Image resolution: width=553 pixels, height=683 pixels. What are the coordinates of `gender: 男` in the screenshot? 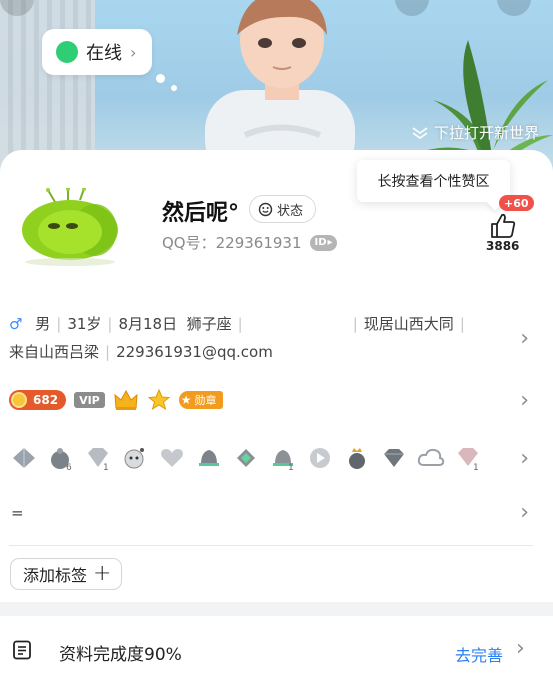 It's located at (43, 324).